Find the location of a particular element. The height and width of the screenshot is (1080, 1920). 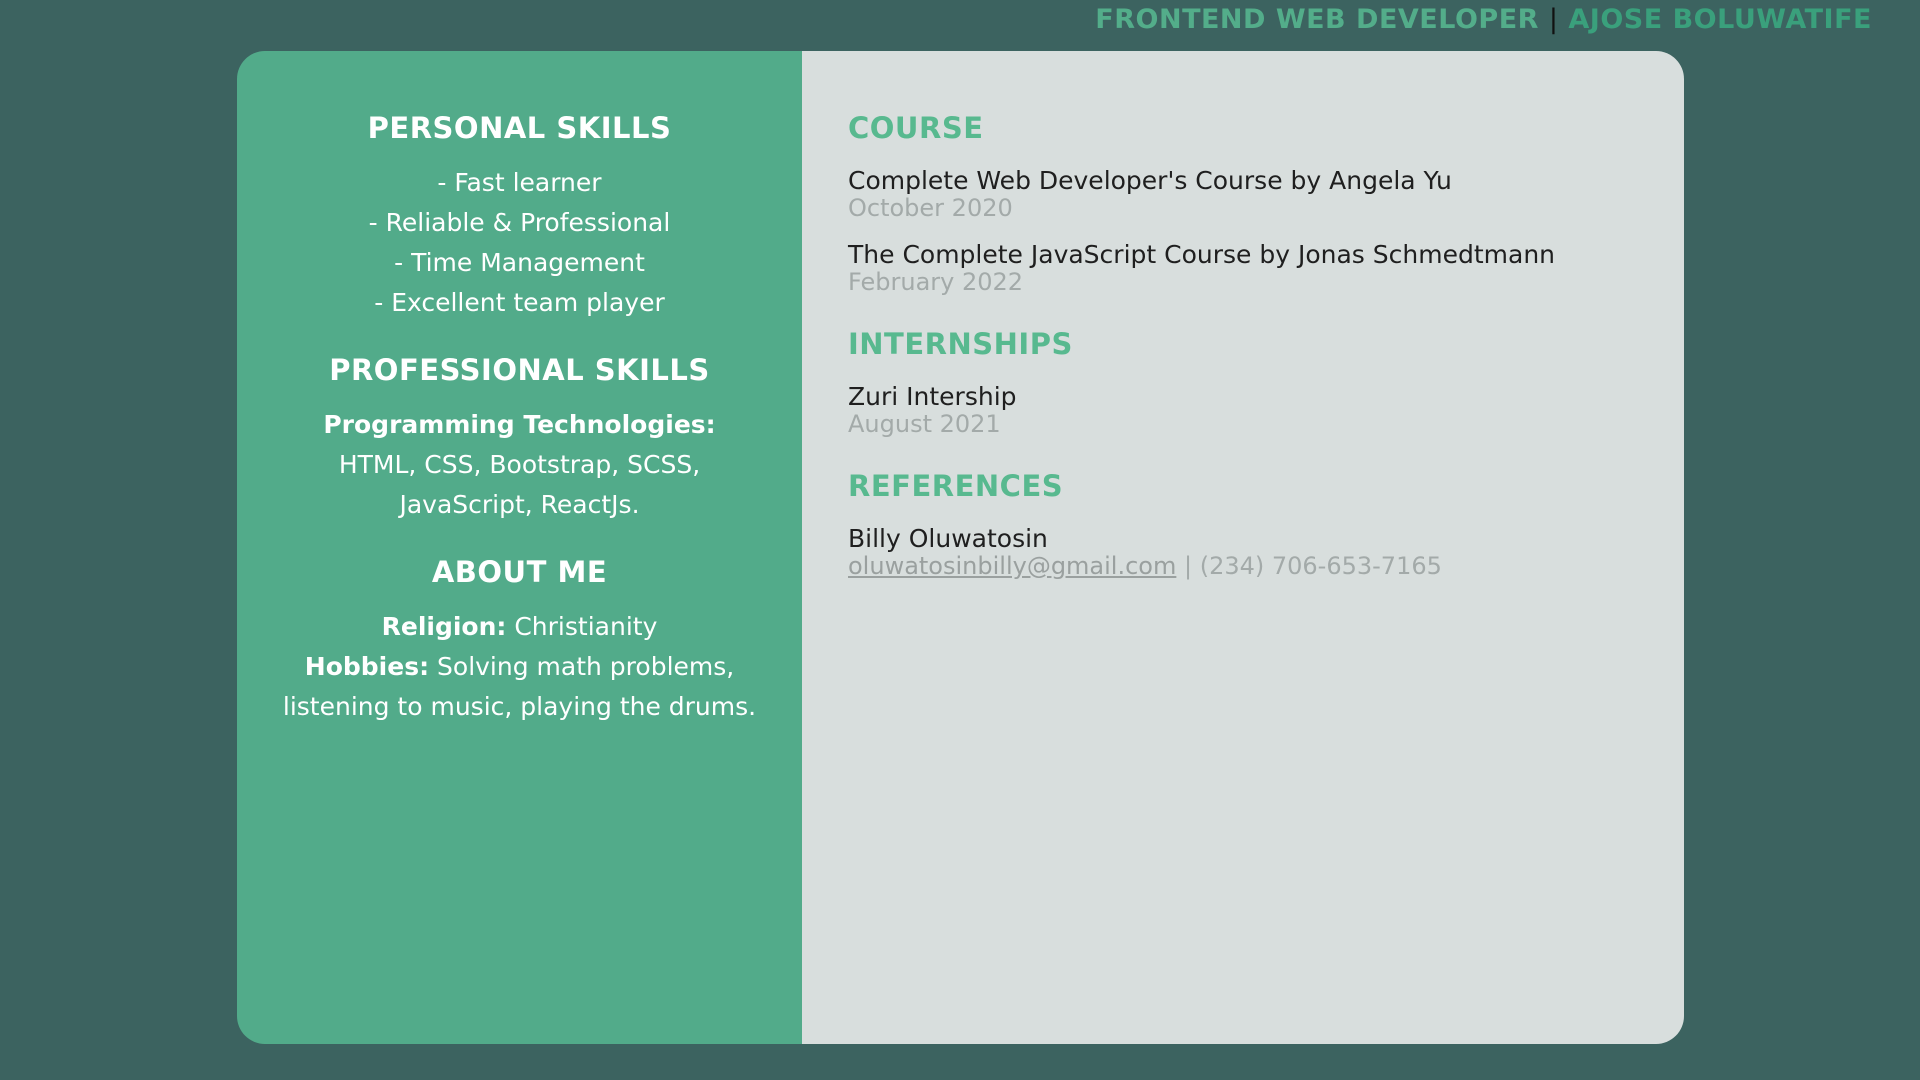

course-date: October 2020 is located at coordinates (930, 208).